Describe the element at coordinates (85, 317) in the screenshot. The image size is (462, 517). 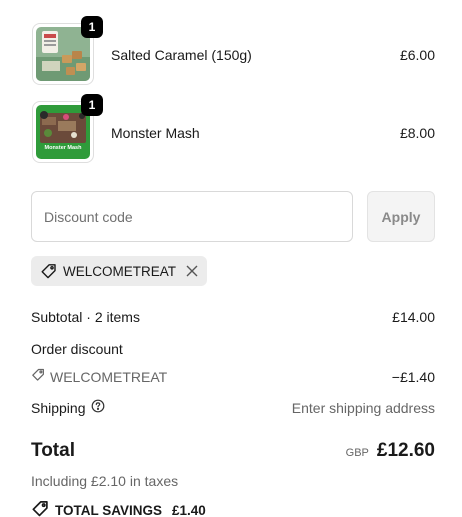
I see `subtotal-label: Subtotal · 2 items` at that location.